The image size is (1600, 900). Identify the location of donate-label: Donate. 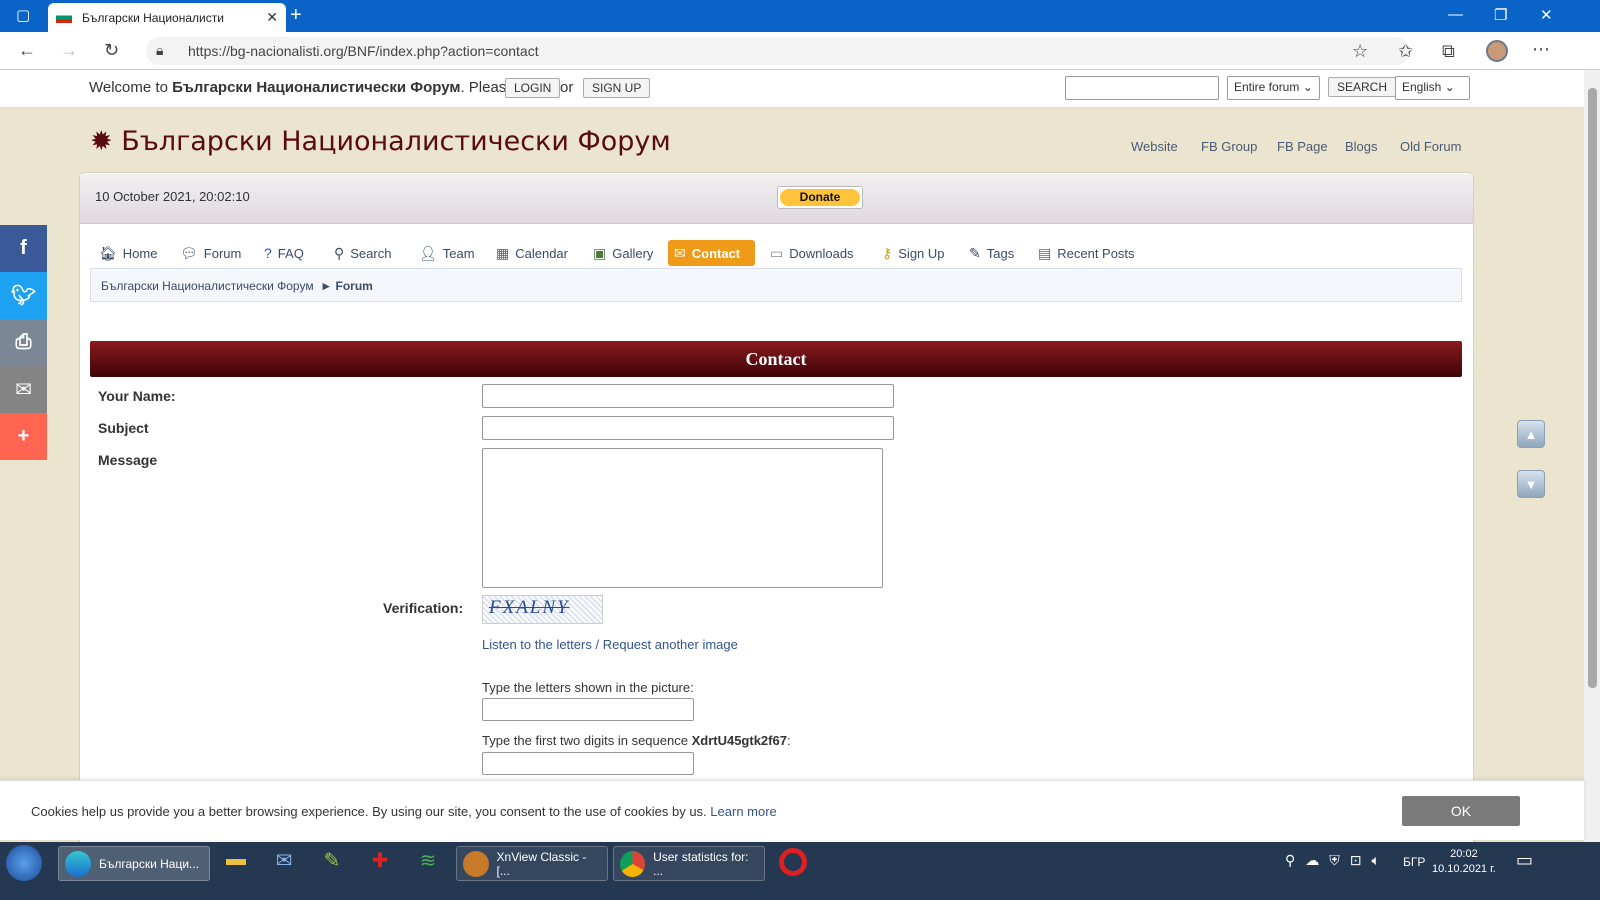
(820, 197).